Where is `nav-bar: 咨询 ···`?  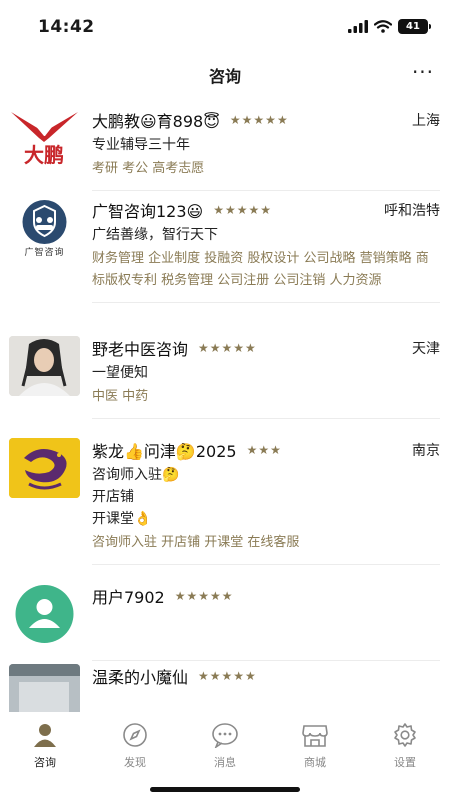
nav-bar: 咨询 ··· is located at coordinates (225, 74).